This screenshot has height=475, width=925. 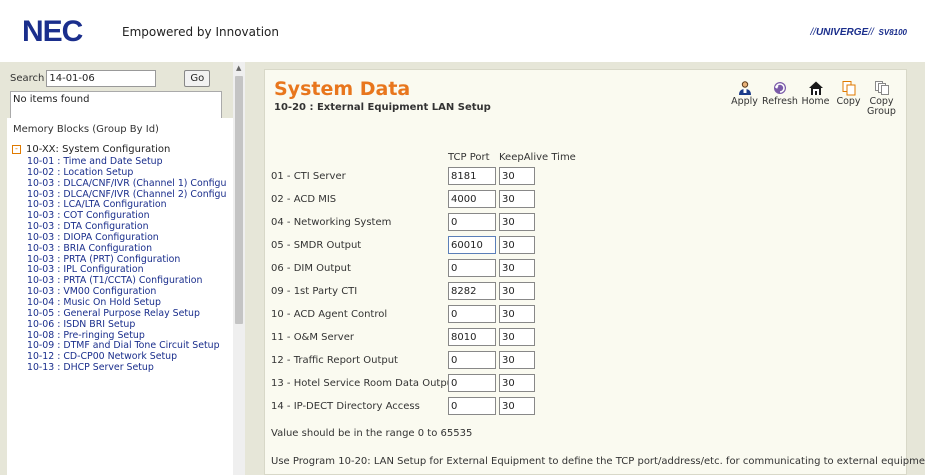 I want to click on go-button: Go, so click(x=197, y=78).